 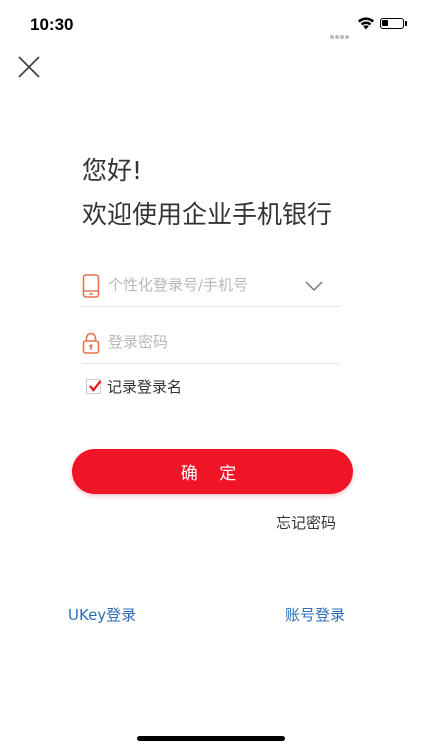 What do you see at coordinates (203, 342) in the screenshot?
I see `password-input` at bounding box center [203, 342].